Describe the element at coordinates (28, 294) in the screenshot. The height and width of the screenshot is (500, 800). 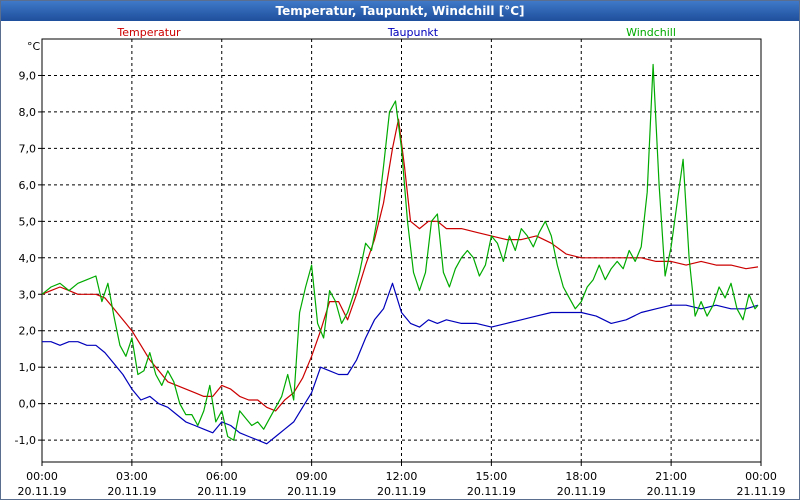
I see `y-tick-label: 3,0` at that location.